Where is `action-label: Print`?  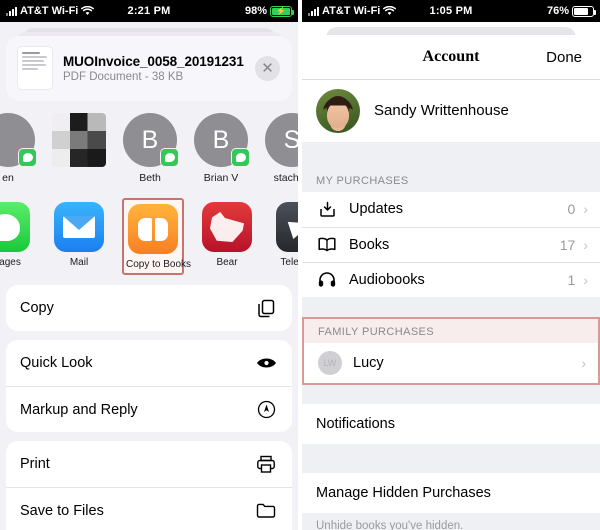
action-label: Print is located at coordinates (35, 464).